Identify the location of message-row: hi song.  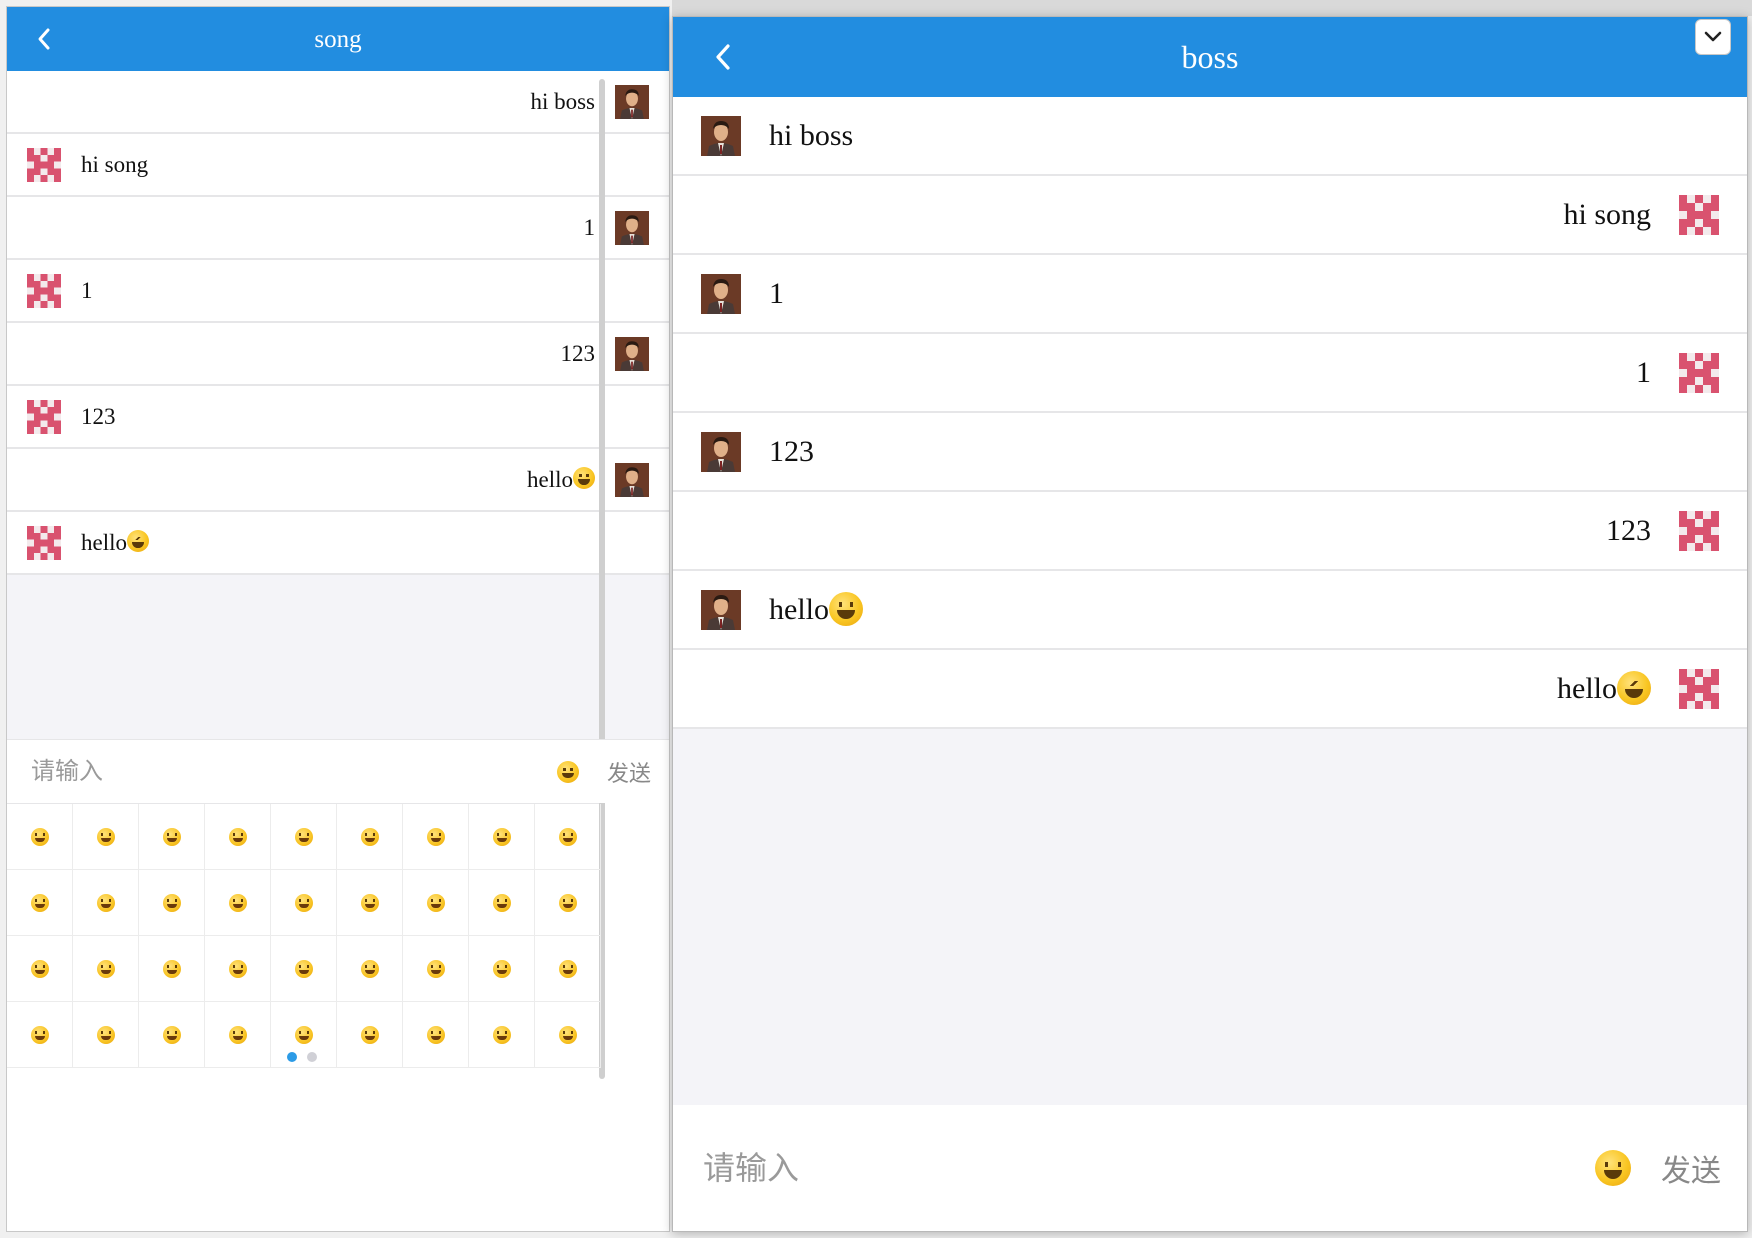
(338, 165).